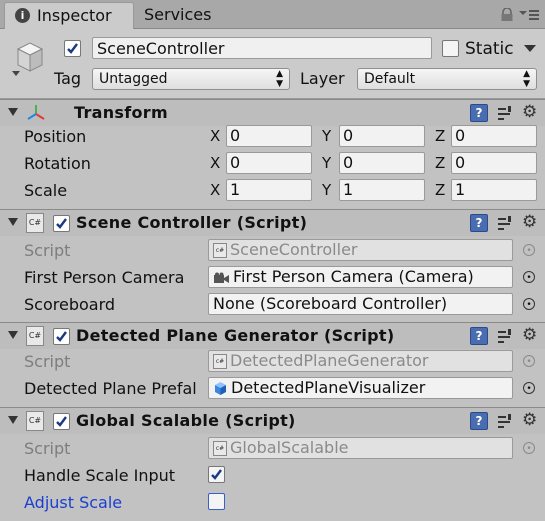  I want to click on scene-controller-enabled-toggle, so click(61, 223).